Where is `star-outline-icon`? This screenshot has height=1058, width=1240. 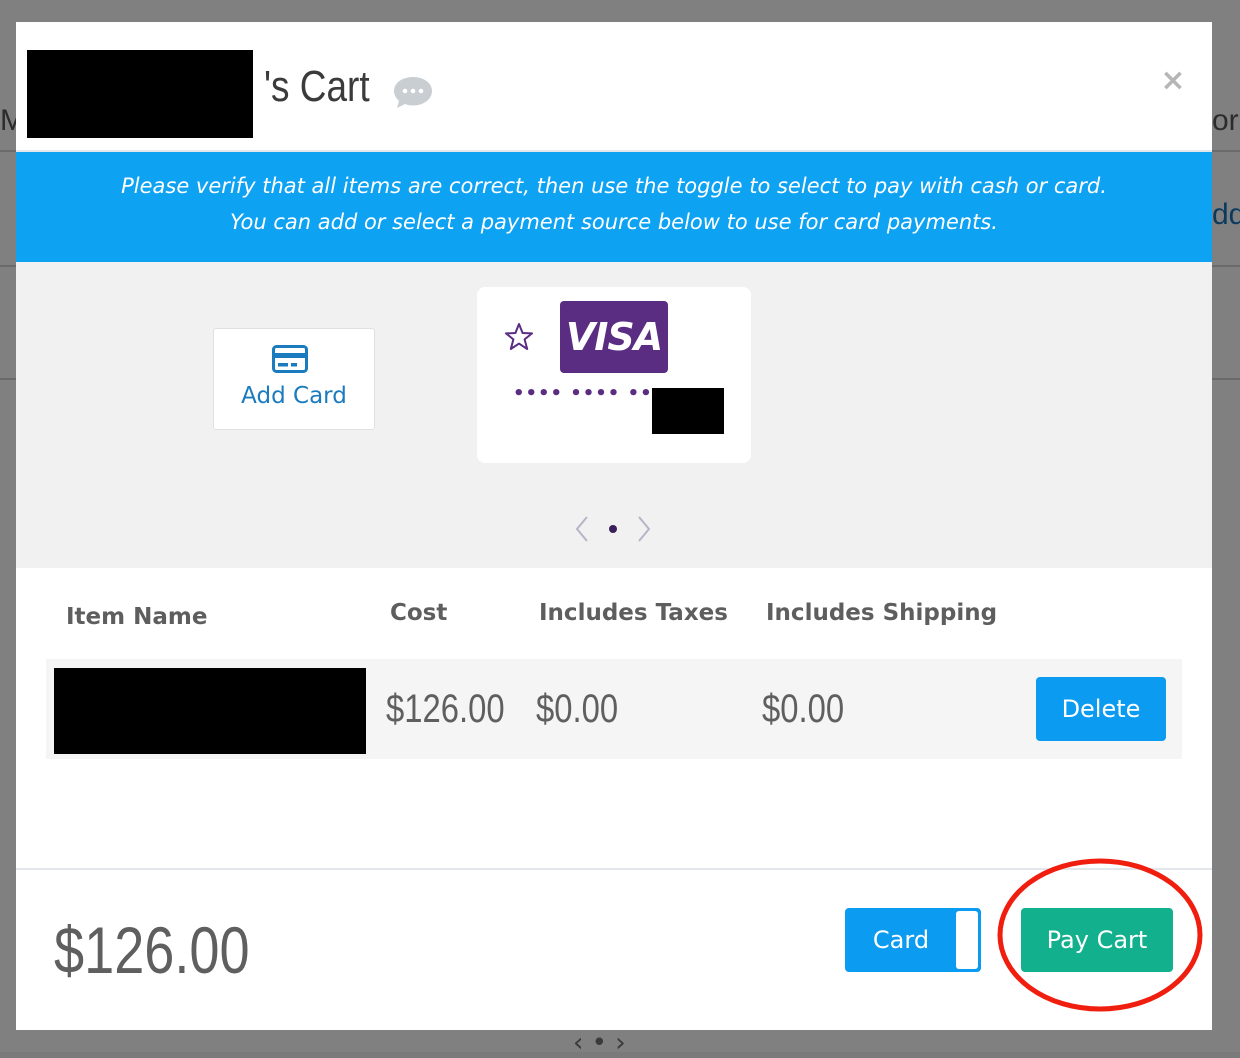 star-outline-icon is located at coordinates (519, 337).